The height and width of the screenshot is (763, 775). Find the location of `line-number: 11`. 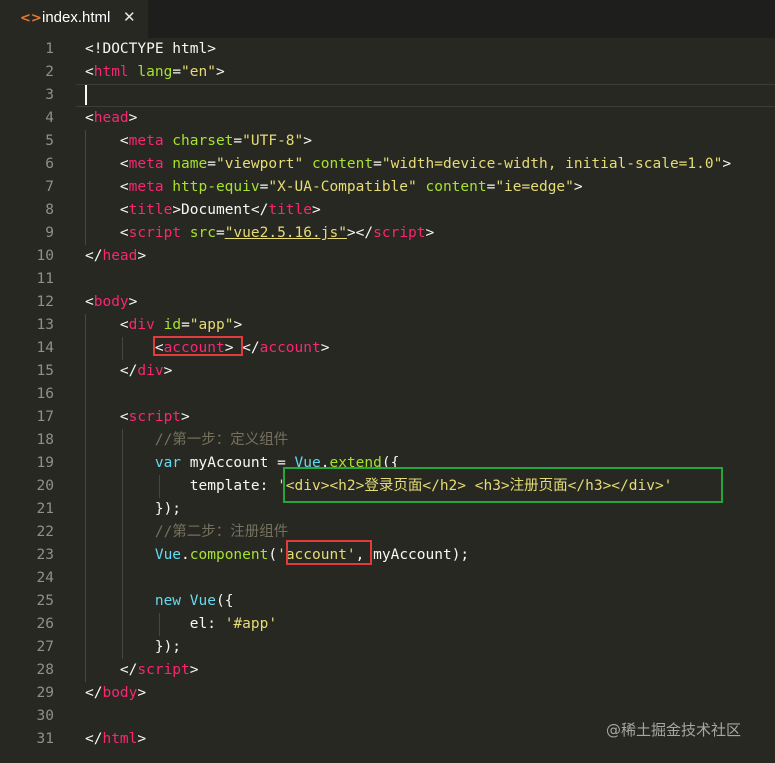

line-number: 11 is located at coordinates (45, 279).